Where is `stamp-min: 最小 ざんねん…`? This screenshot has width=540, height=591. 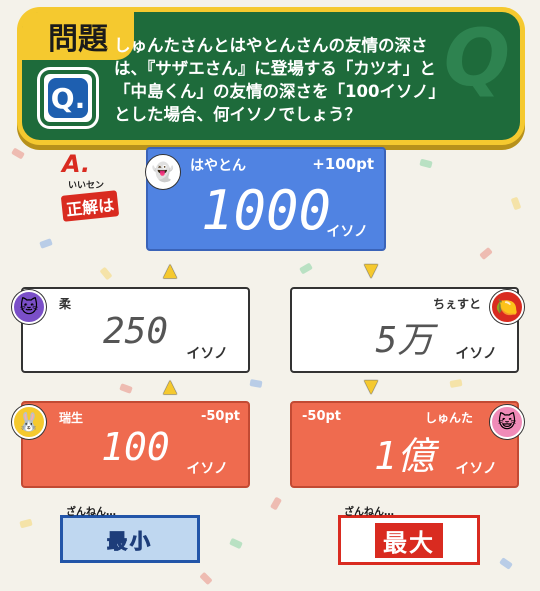 stamp-min: 最小 ざんねん… is located at coordinates (130, 534).